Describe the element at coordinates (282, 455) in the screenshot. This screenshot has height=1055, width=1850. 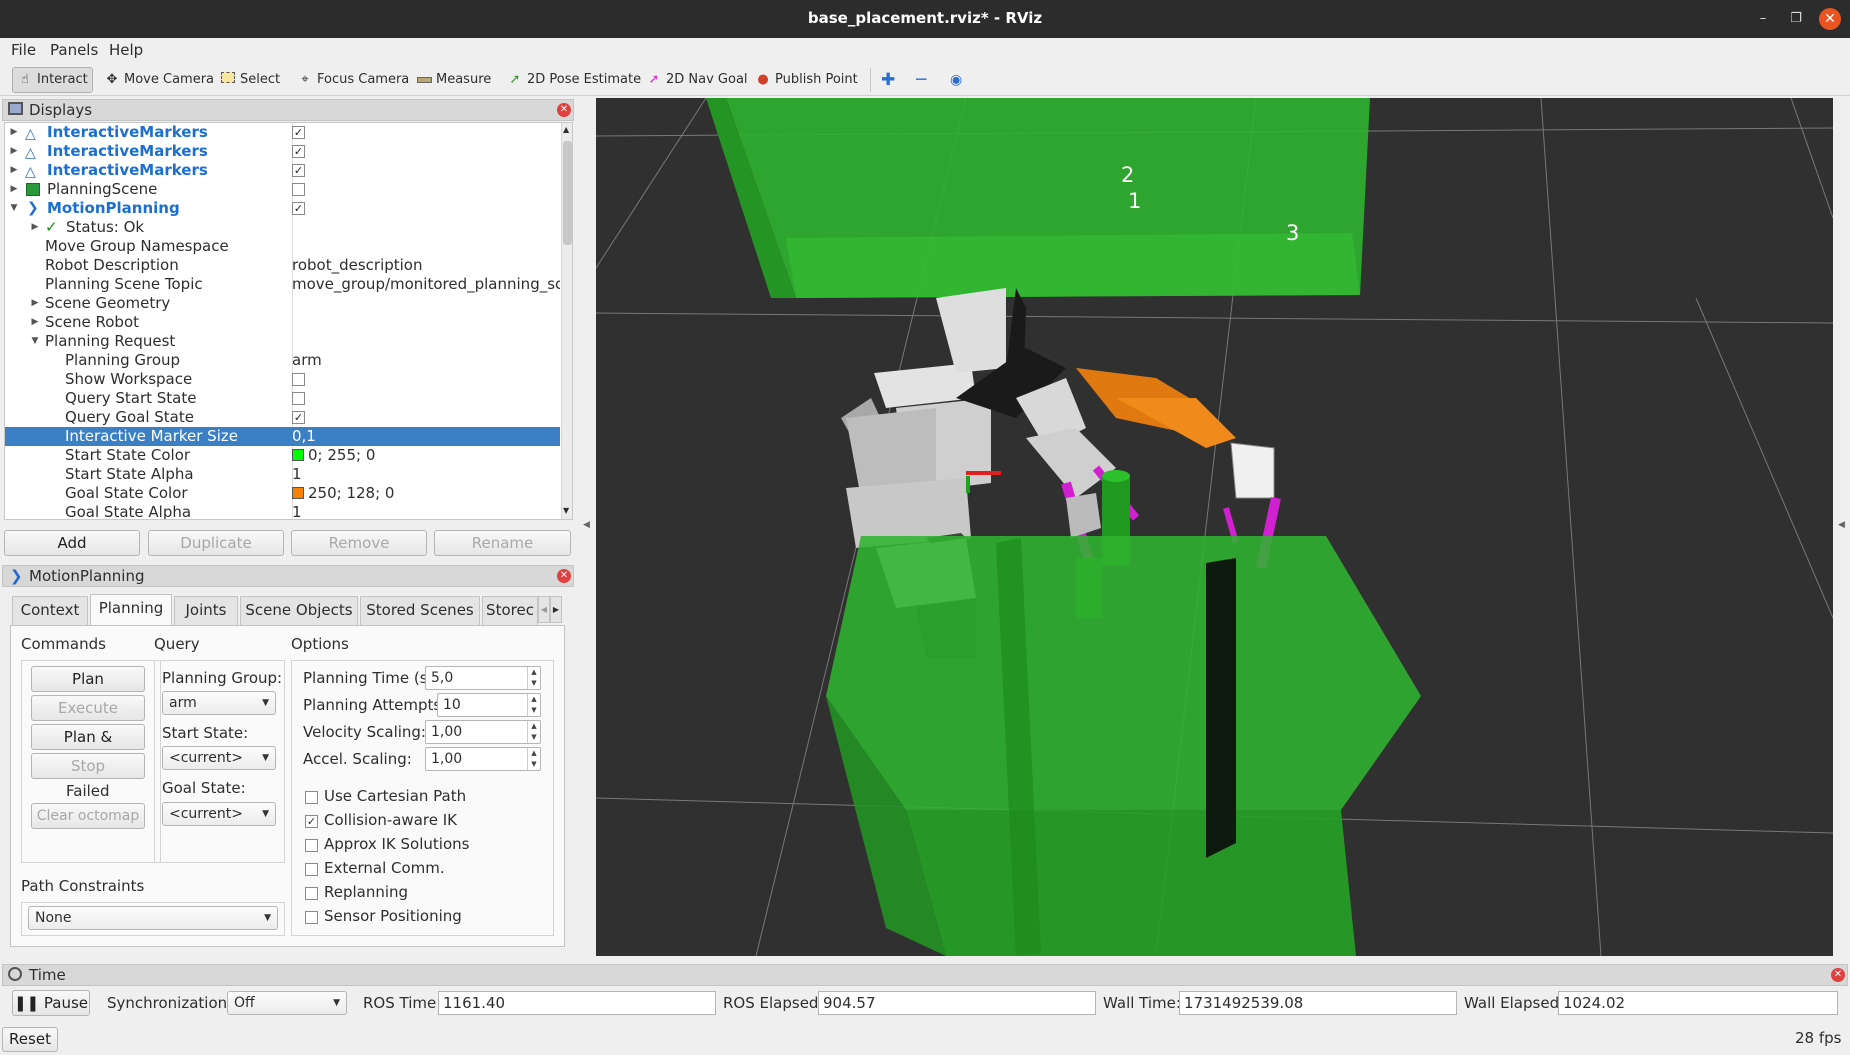
I see `property-row: Start State Color 0; 255; 0` at that location.